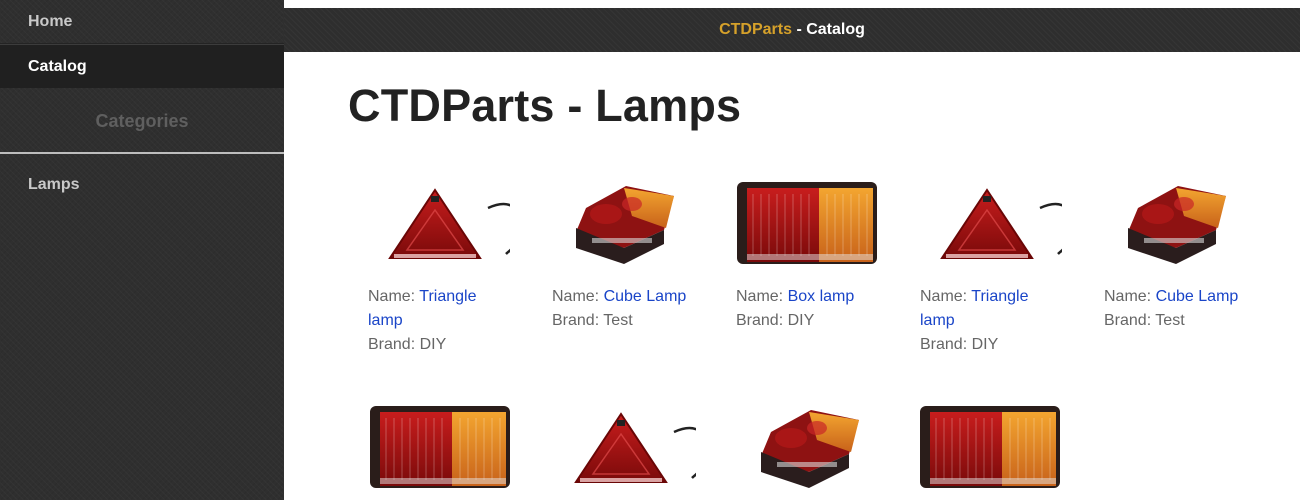 This screenshot has height=500, width=1300. Describe the element at coordinates (142, 22) in the screenshot. I see `nav-home: Home` at that location.